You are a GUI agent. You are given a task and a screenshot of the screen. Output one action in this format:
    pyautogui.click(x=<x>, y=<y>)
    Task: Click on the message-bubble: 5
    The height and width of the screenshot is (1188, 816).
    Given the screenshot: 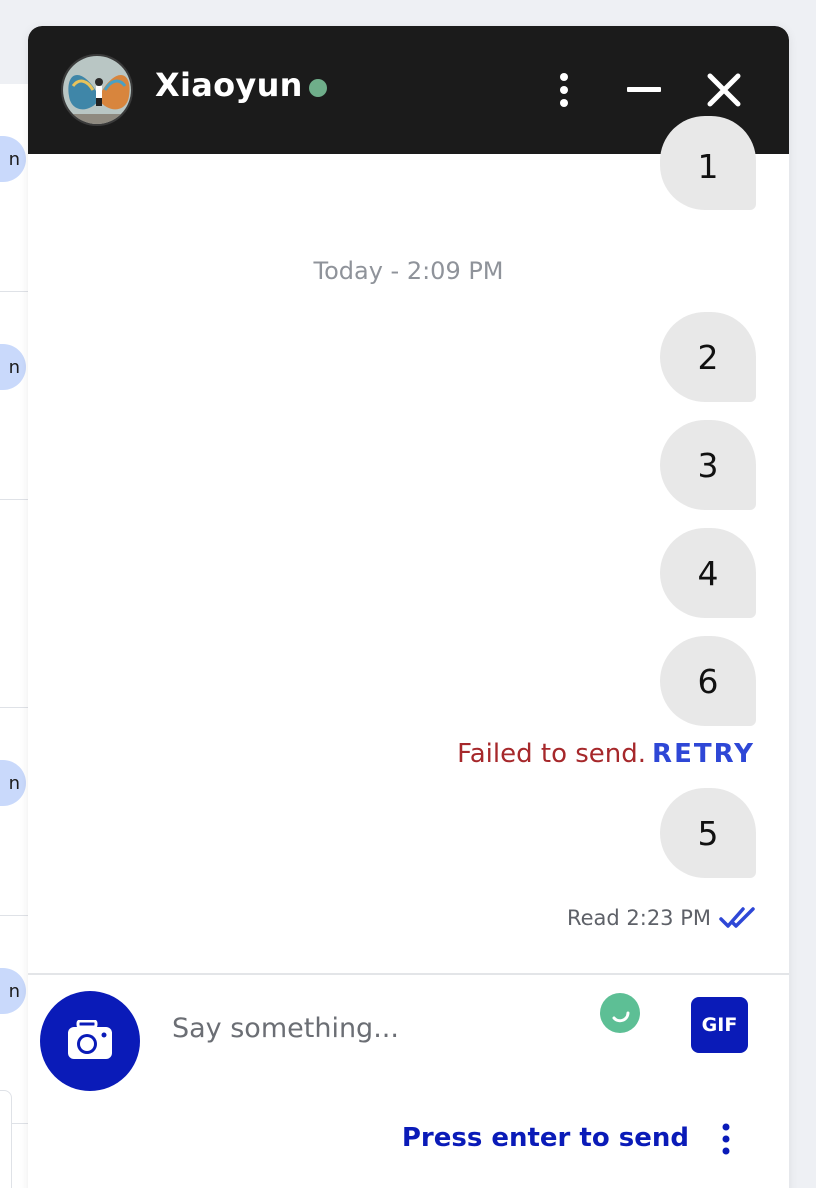 What is the action you would take?
    pyautogui.click(x=708, y=833)
    